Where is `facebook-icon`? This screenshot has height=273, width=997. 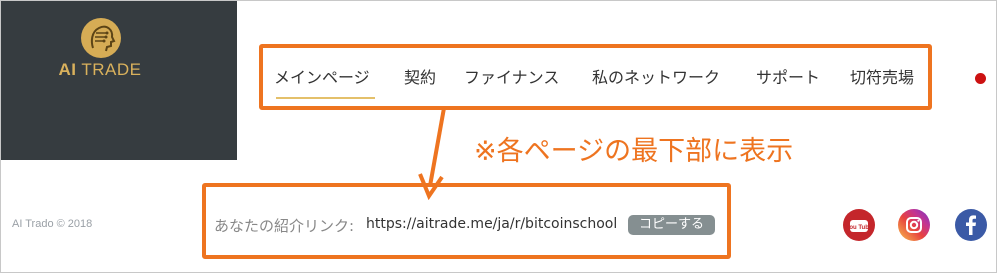 facebook-icon is located at coordinates (971, 225).